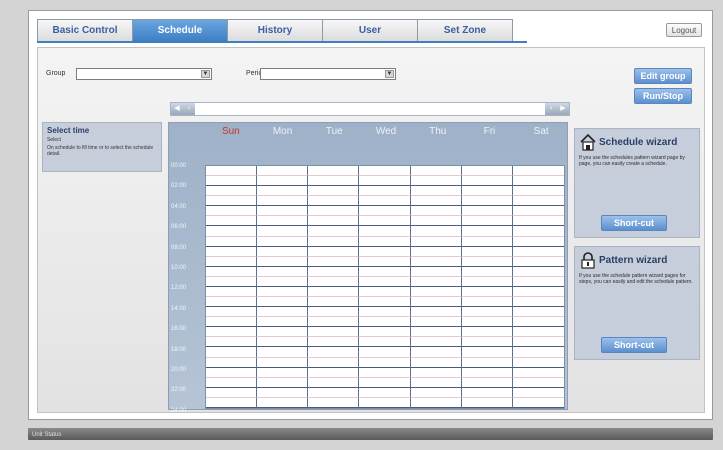 The image size is (723, 450). I want to click on tab-set-zone: Set Zone, so click(465, 30).